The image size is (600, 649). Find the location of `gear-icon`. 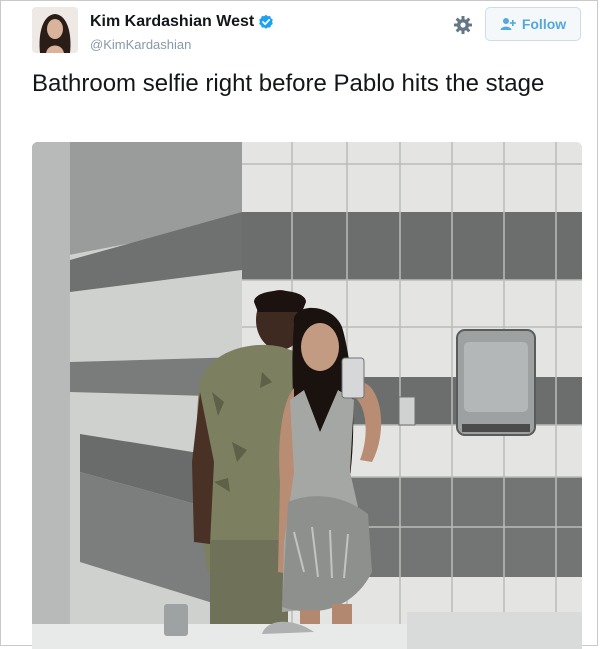

gear-icon is located at coordinates (463, 25).